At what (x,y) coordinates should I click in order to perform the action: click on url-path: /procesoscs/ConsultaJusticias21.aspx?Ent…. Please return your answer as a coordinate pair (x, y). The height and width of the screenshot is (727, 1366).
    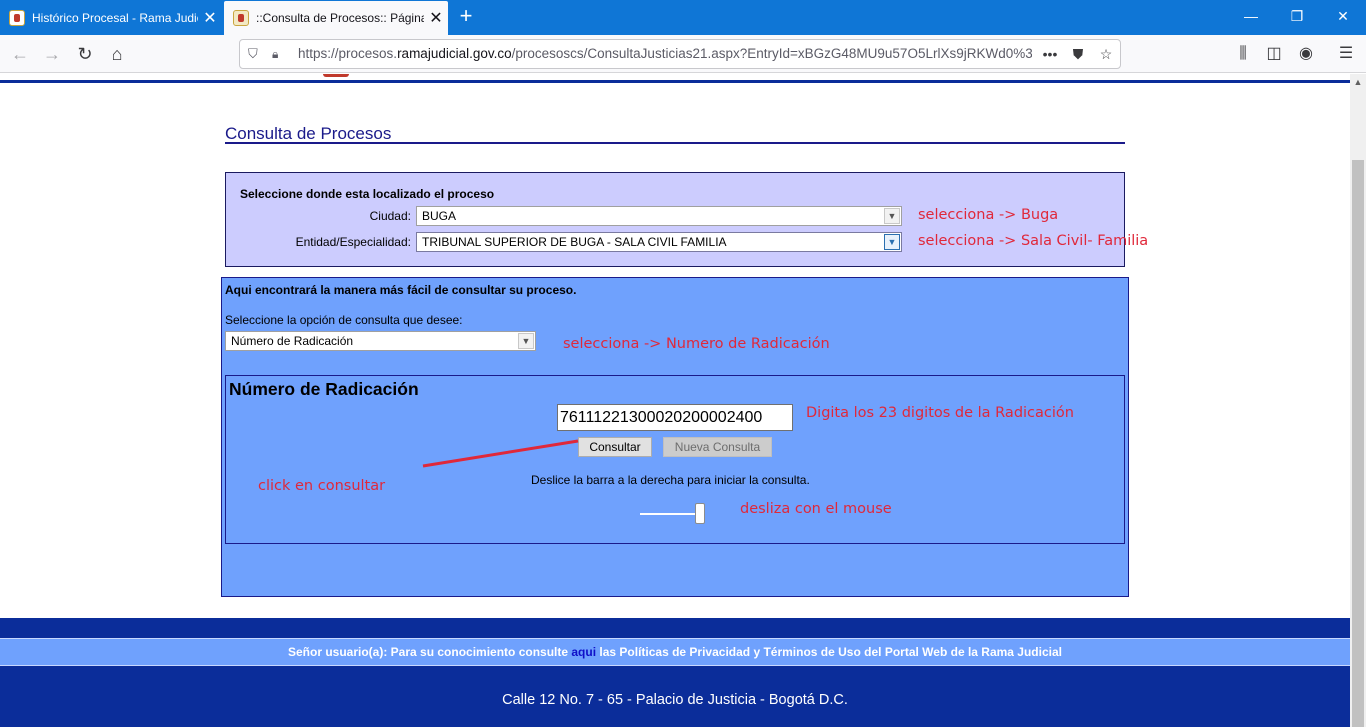
    Looking at the image, I should click on (771, 53).